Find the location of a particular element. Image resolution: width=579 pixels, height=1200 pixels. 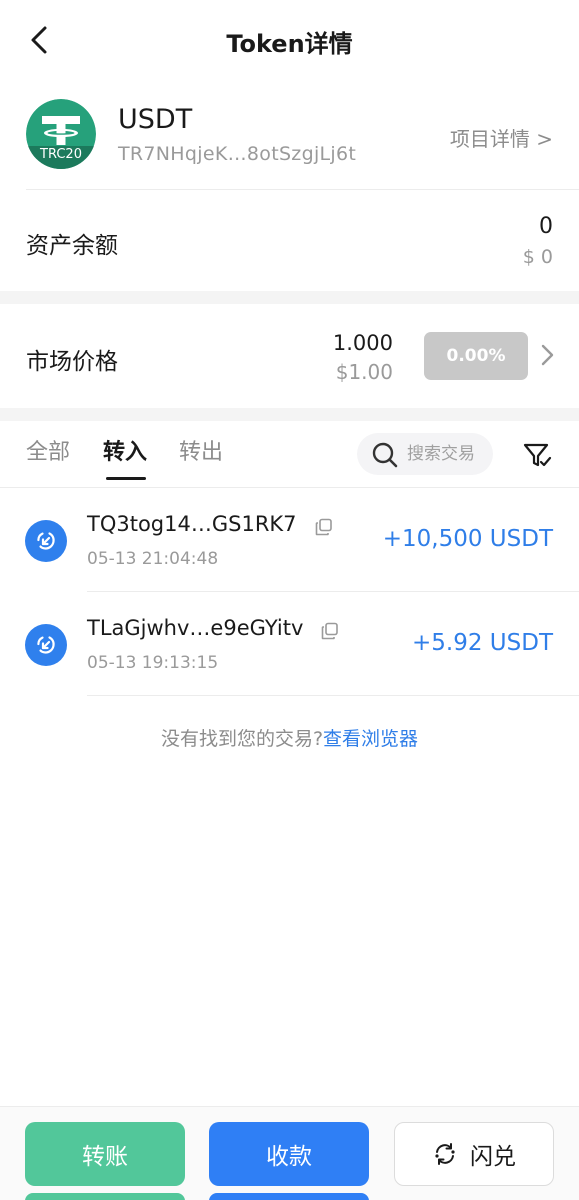

header: Token详情 is located at coordinates (289, 40).